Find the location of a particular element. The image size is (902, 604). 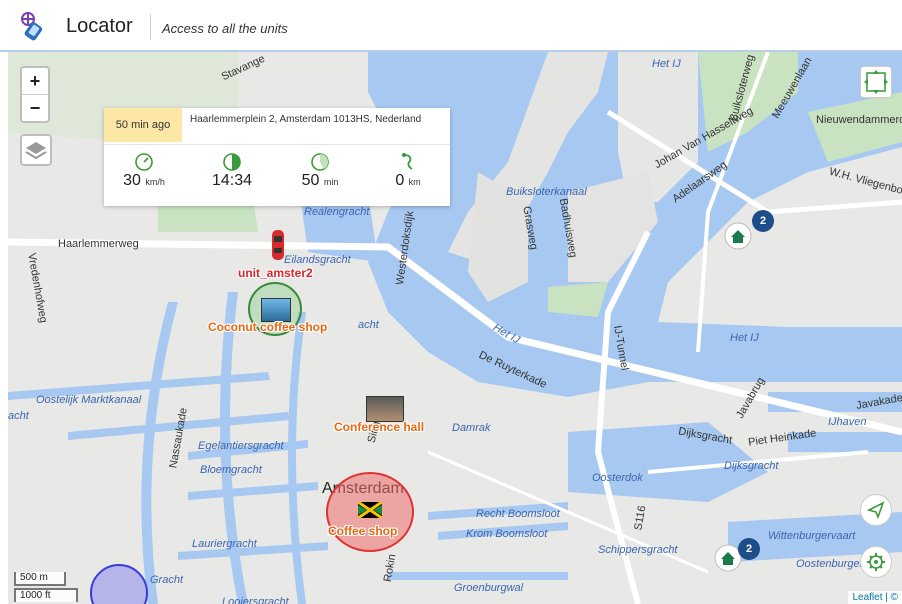

coffee-marker is located at coordinates (370, 512).